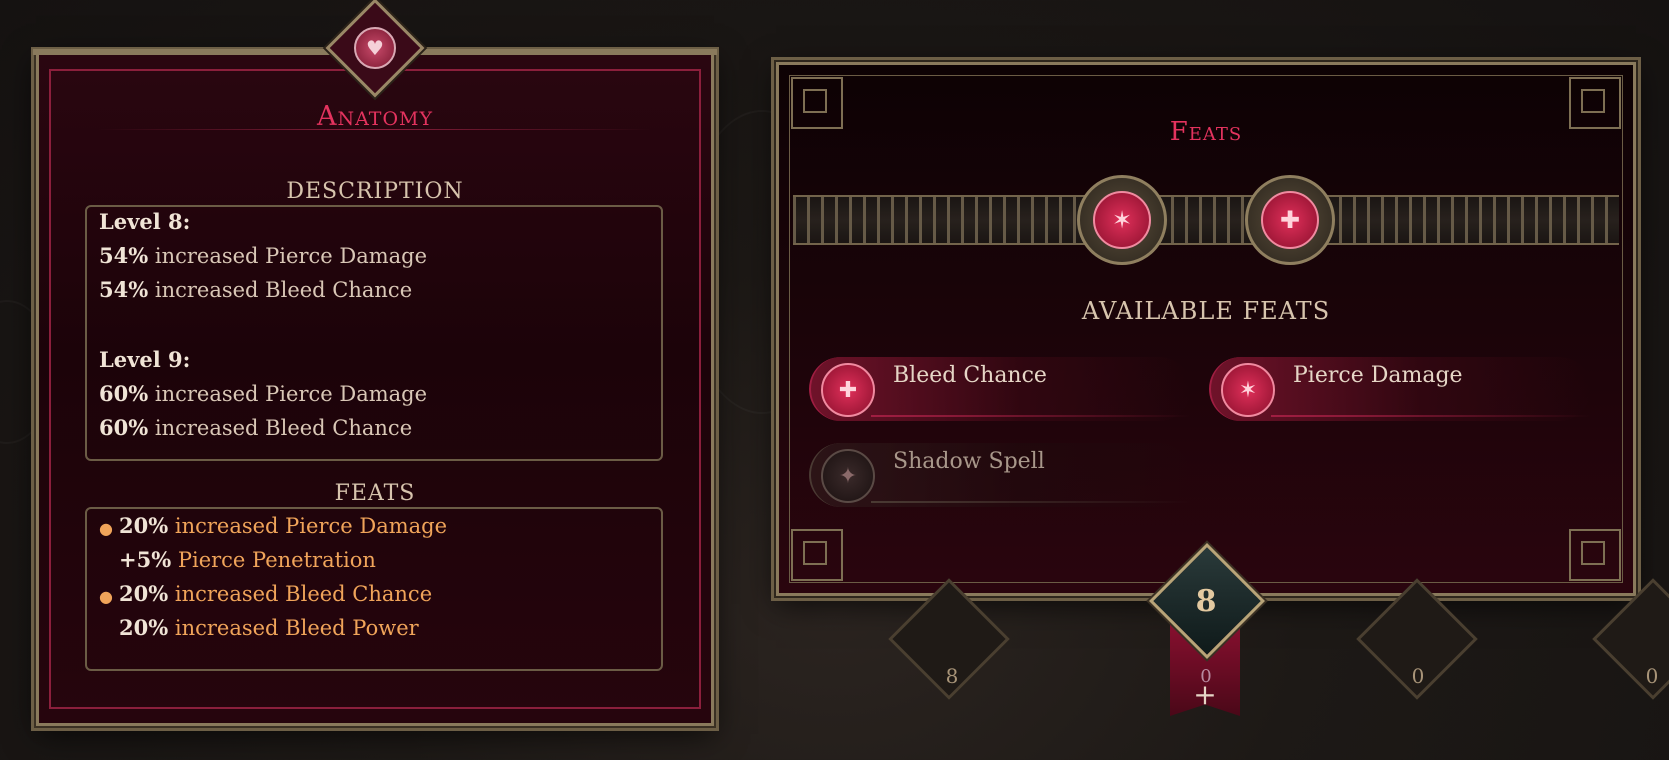 The height and width of the screenshot is (760, 1669). What do you see at coordinates (1000, 475) in the screenshot?
I see `feat-option-shadow-spell: ✦ Shadow Spell` at bounding box center [1000, 475].